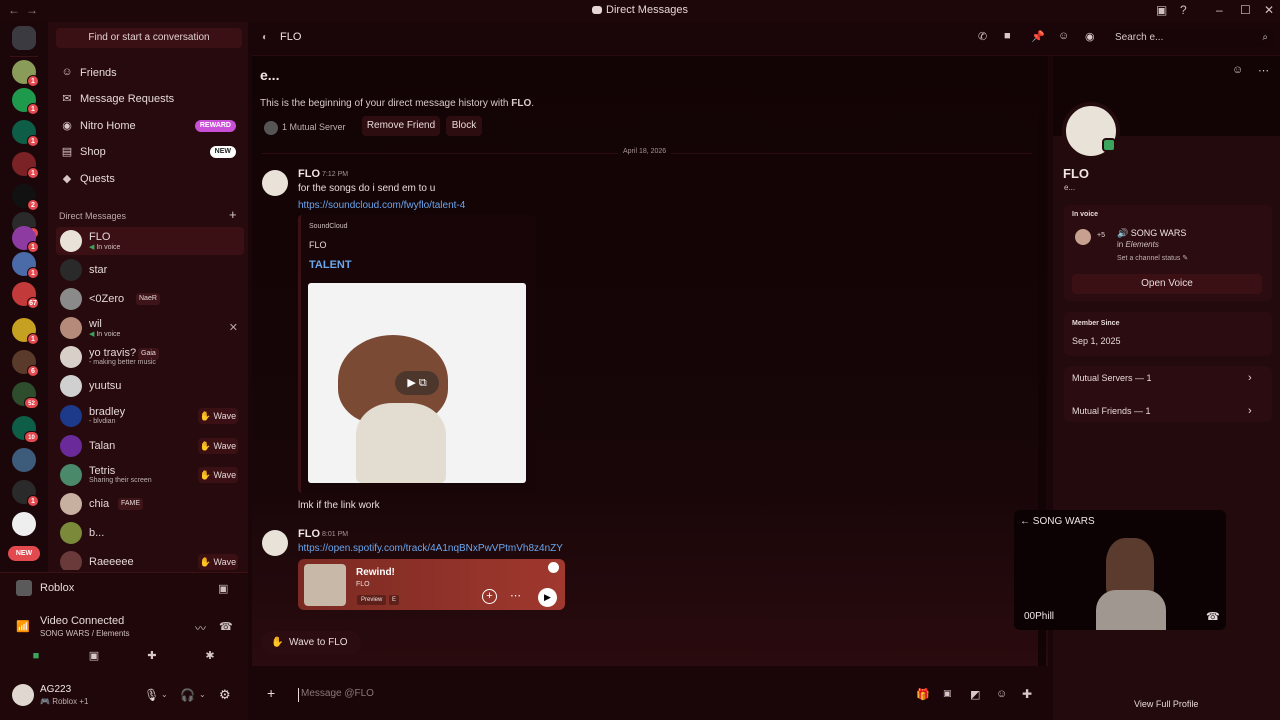 Image resolution: width=1280 pixels, height=720 pixels. What do you see at coordinates (150, 475) in the screenshot?
I see `dm-item: Tetris Sharing their screen ✋ Wave` at bounding box center [150, 475].